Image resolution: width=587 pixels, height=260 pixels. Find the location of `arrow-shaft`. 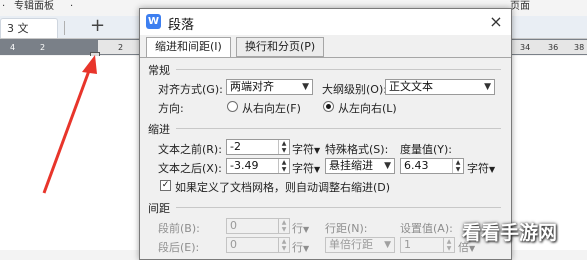

arrow-shaft is located at coordinates (67, 130).